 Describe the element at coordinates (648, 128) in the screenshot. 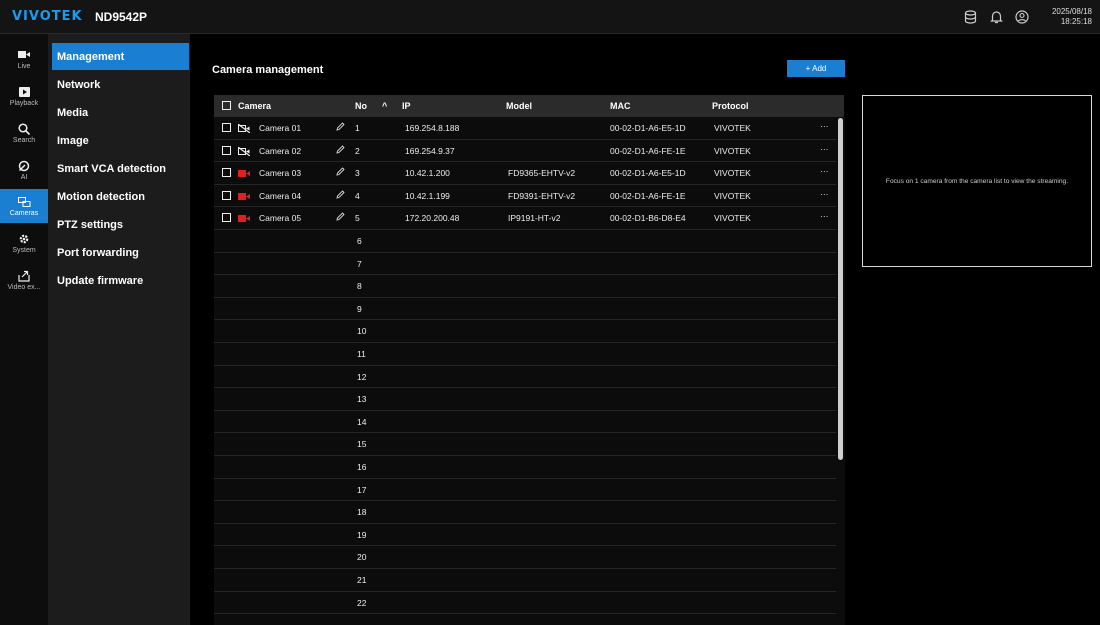

I see `camera-mac: 00-02-D1-A6-E5-1D` at that location.